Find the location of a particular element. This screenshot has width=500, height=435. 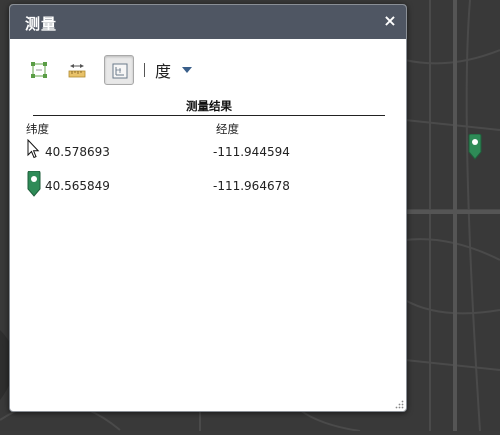

toolbar-separator is located at coordinates (144, 70).